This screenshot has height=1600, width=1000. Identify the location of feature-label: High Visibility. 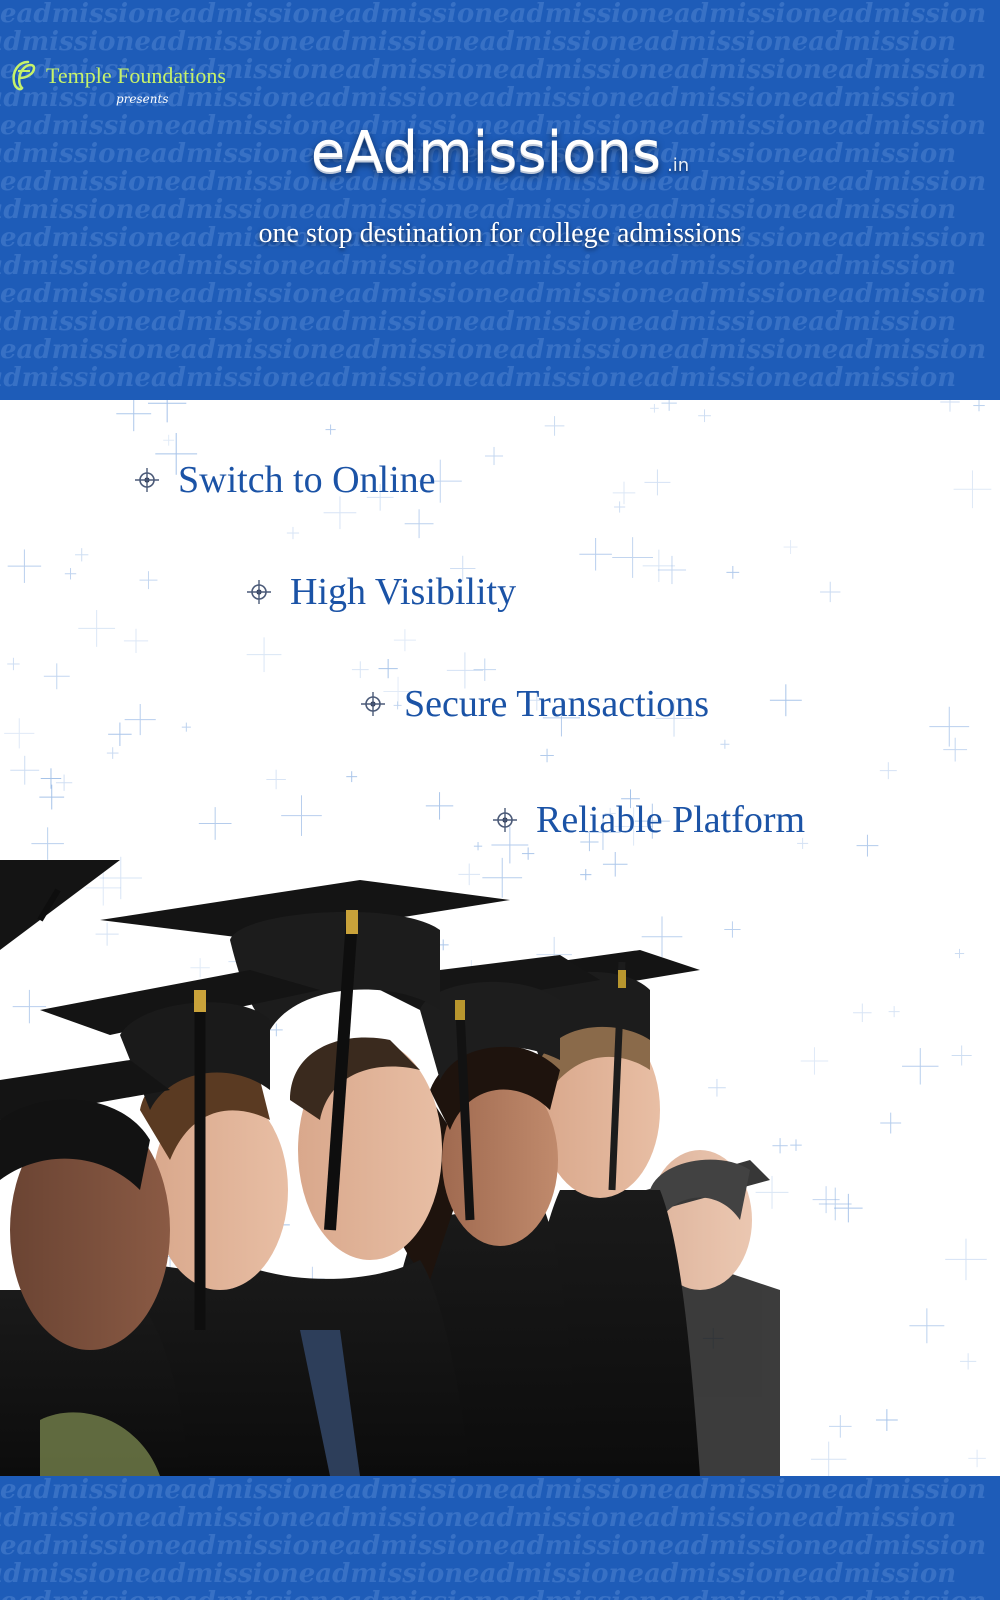
(403, 592).